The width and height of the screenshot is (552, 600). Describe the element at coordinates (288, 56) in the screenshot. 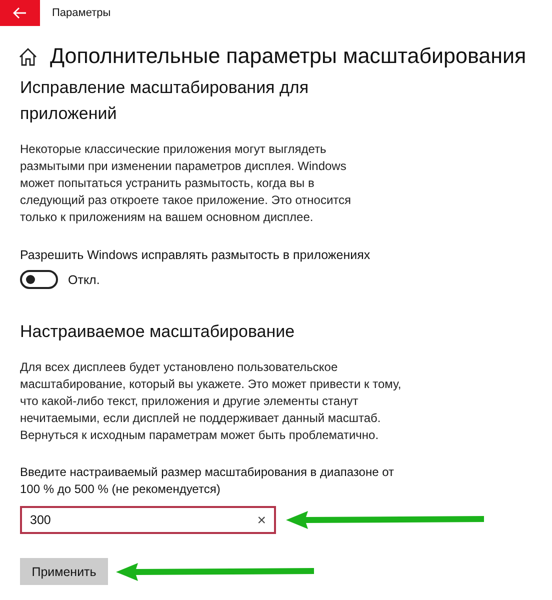

I see `page-title: Дополнительные параметры масштабирования` at that location.